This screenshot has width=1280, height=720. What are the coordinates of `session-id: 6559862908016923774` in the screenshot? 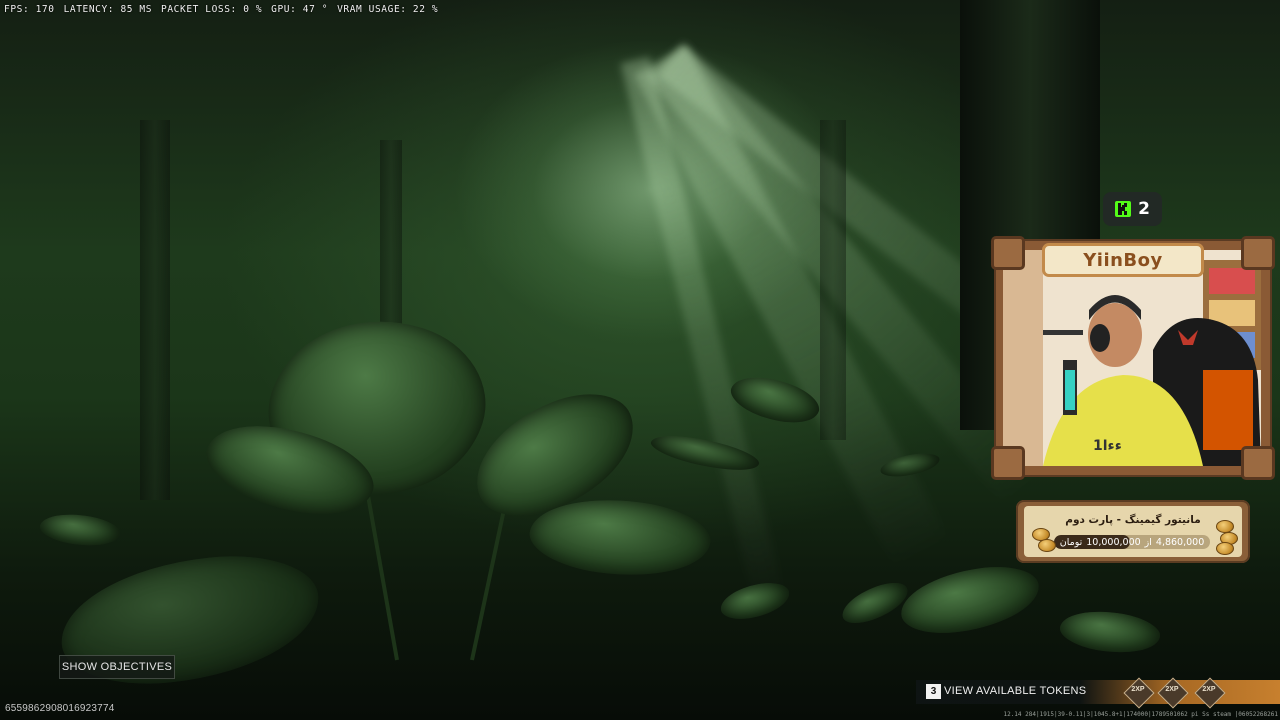 It's located at (60, 708).